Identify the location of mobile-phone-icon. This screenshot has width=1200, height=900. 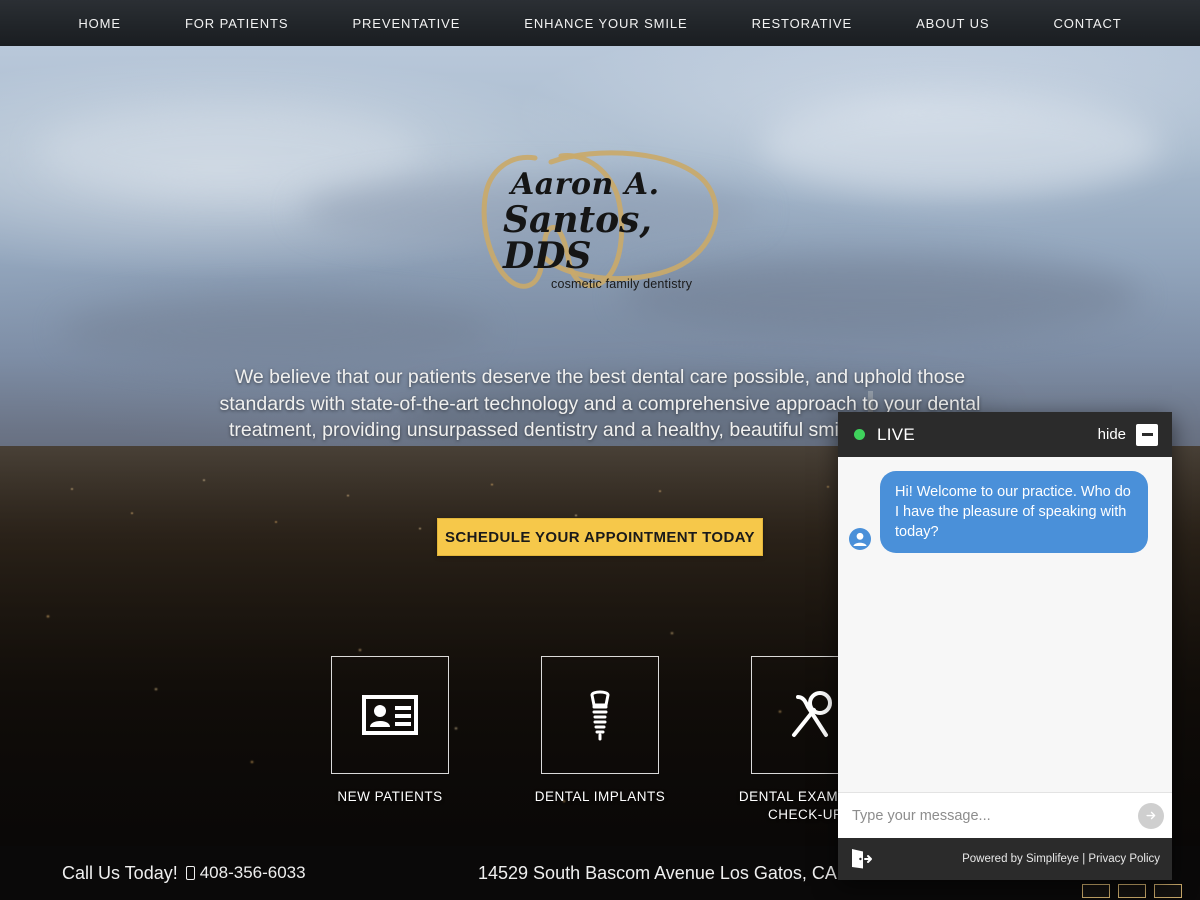
(190, 873).